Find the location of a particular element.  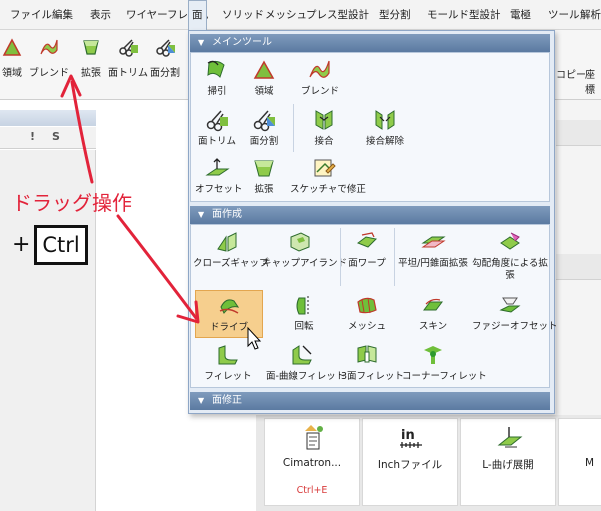

tool-unstitch-label: 接合解除 is located at coordinates (384, 141).